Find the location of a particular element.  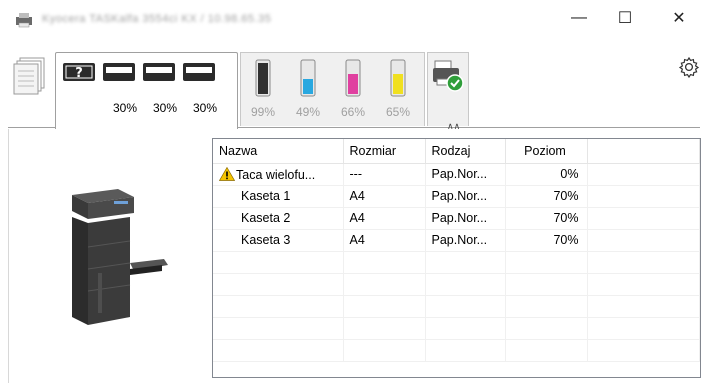

row-level: 0% is located at coordinates (546, 174).